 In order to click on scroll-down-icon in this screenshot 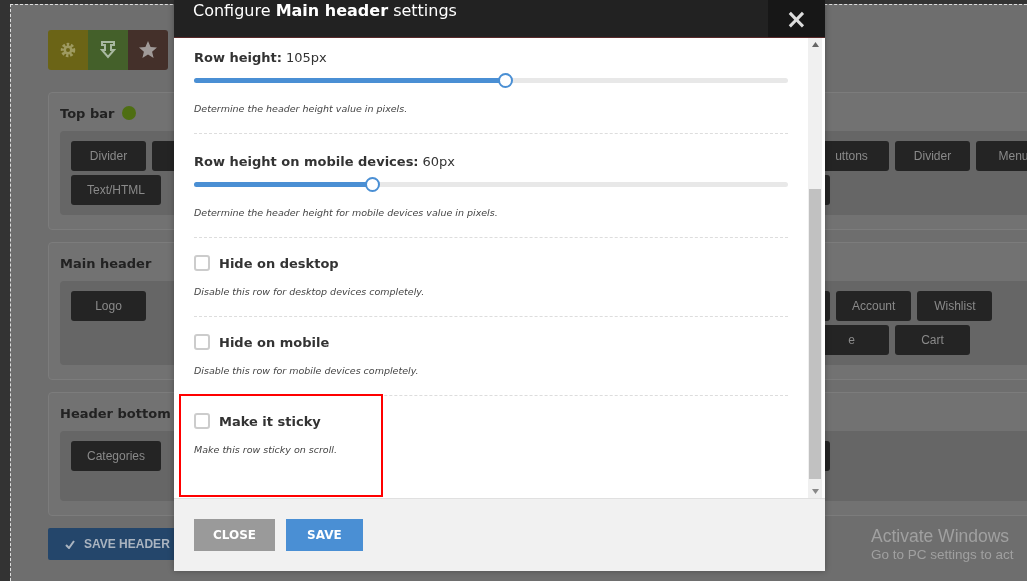, I will do `click(815, 491)`.